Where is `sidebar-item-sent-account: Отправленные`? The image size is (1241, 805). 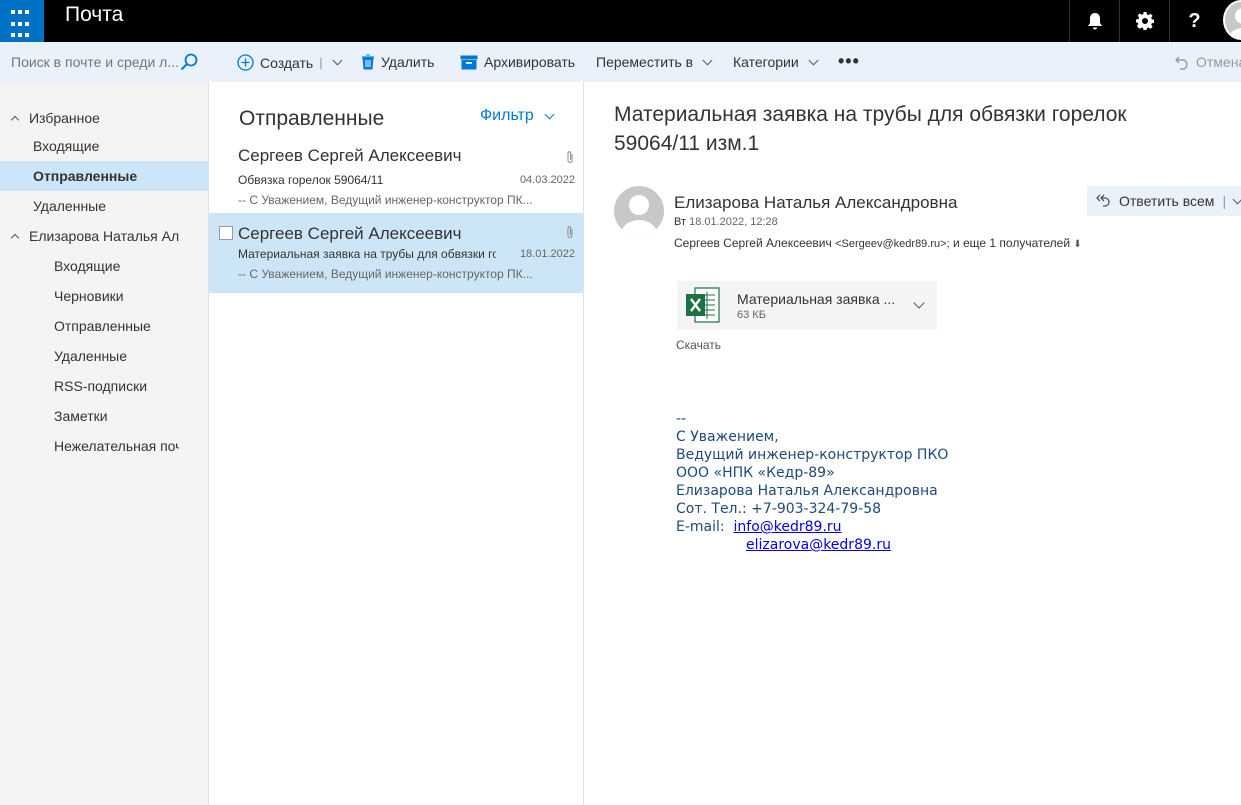
sidebar-item-sent-account: Отправленные is located at coordinates (104, 326).